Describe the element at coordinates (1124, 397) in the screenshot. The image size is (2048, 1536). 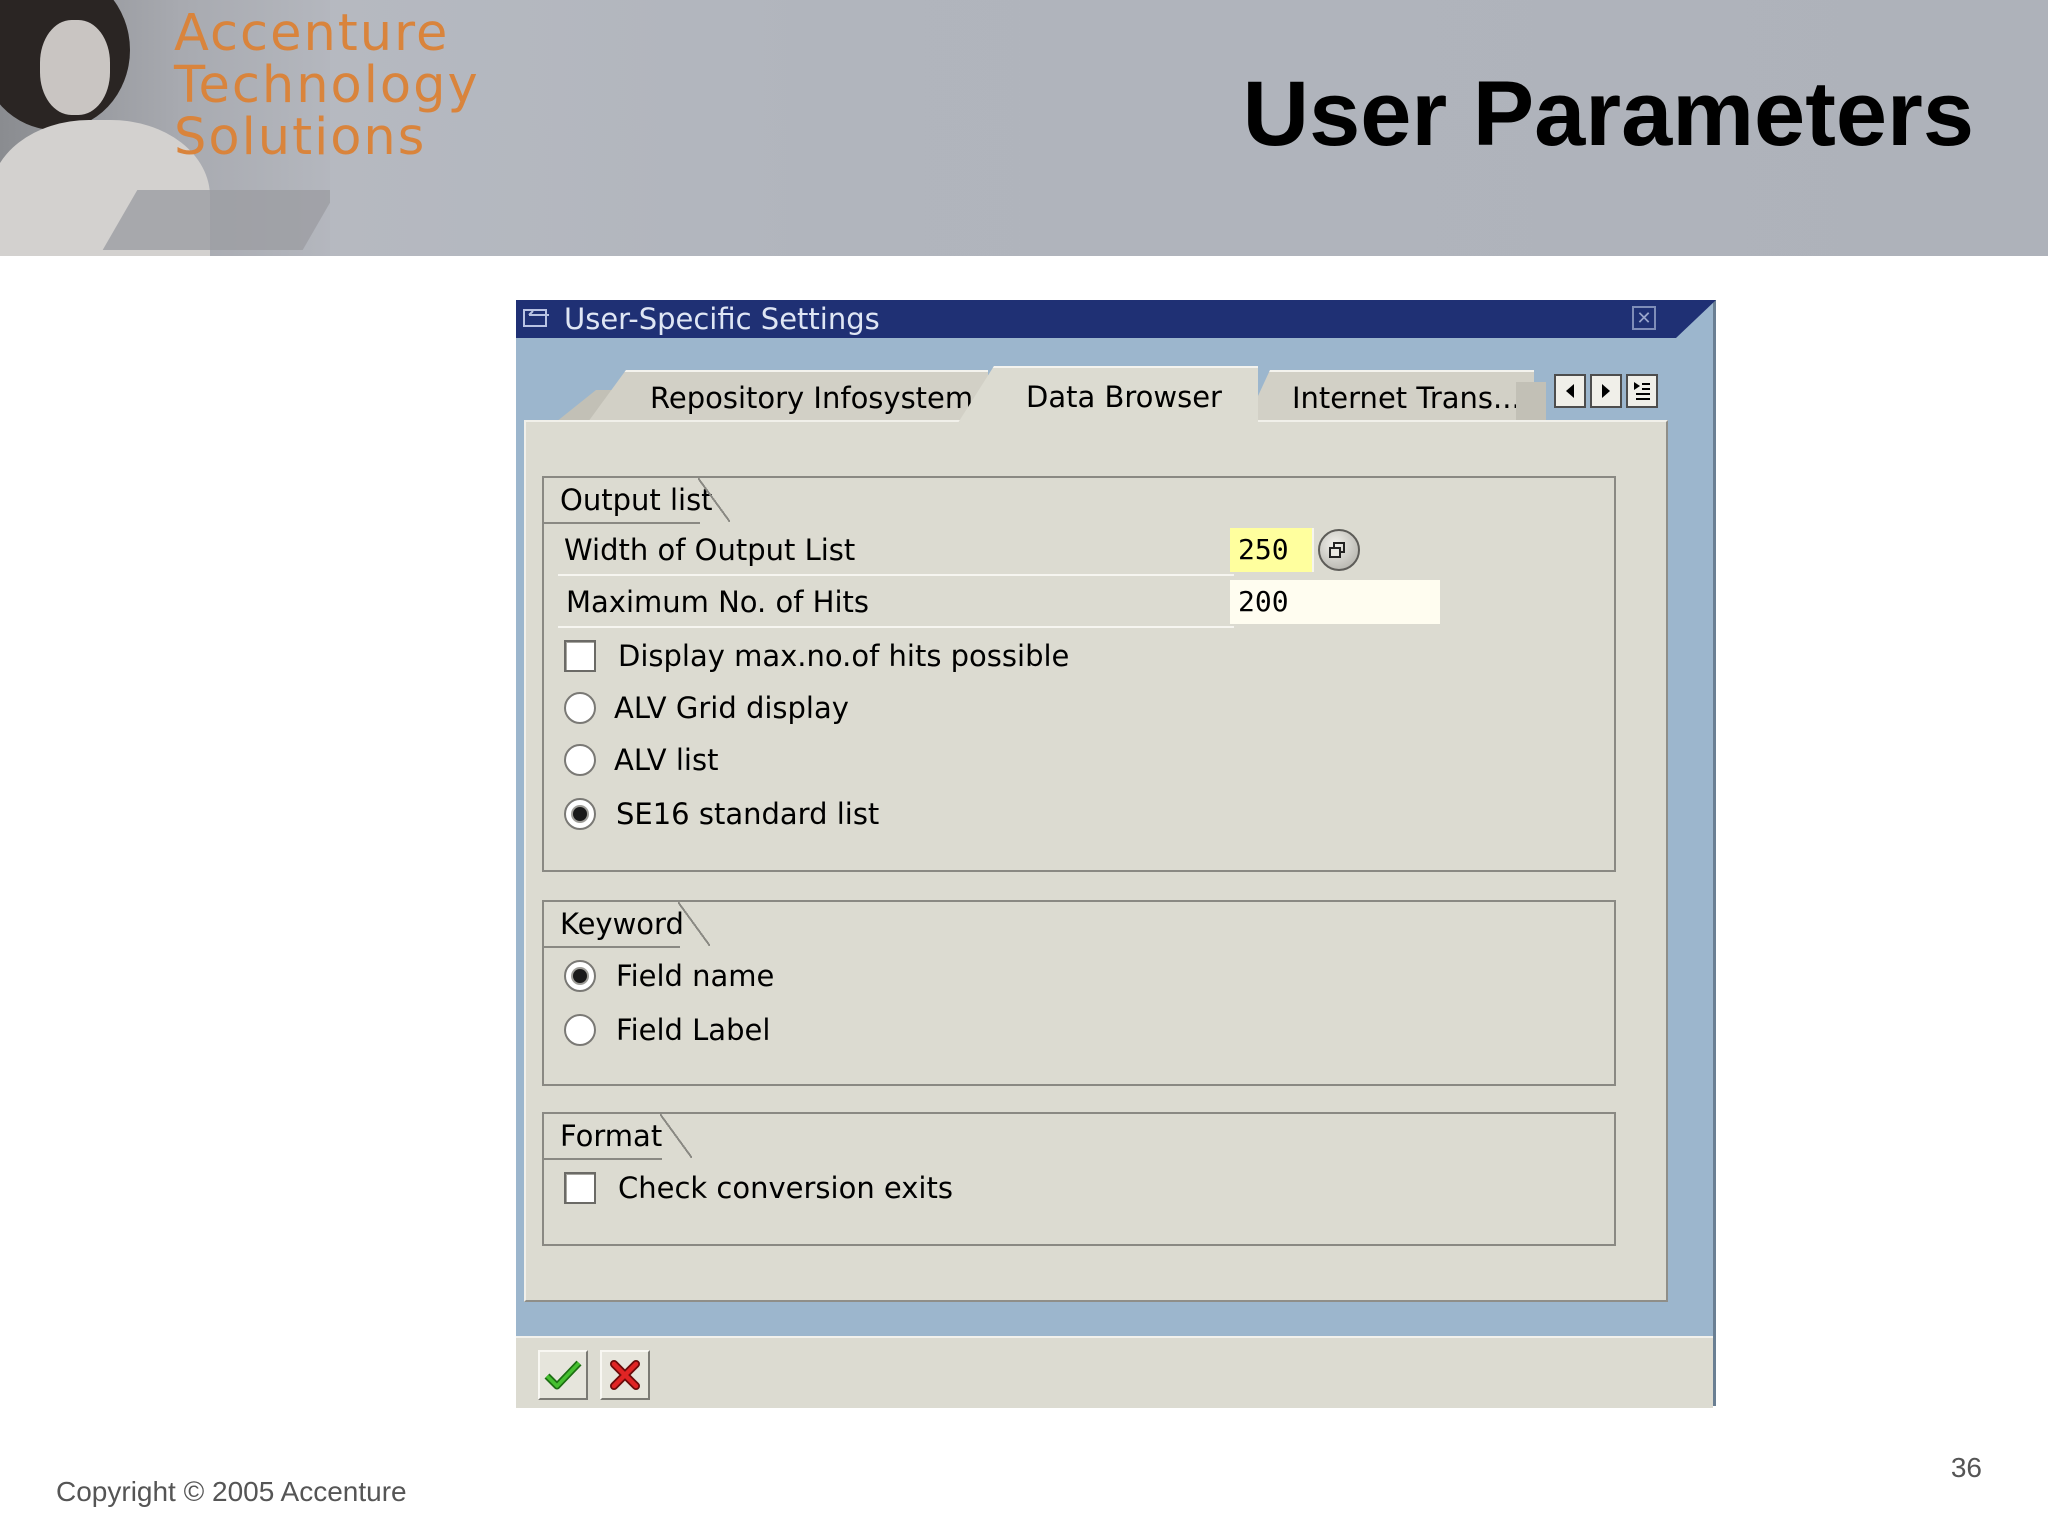
I see `tab-label: Data Browser` at that location.